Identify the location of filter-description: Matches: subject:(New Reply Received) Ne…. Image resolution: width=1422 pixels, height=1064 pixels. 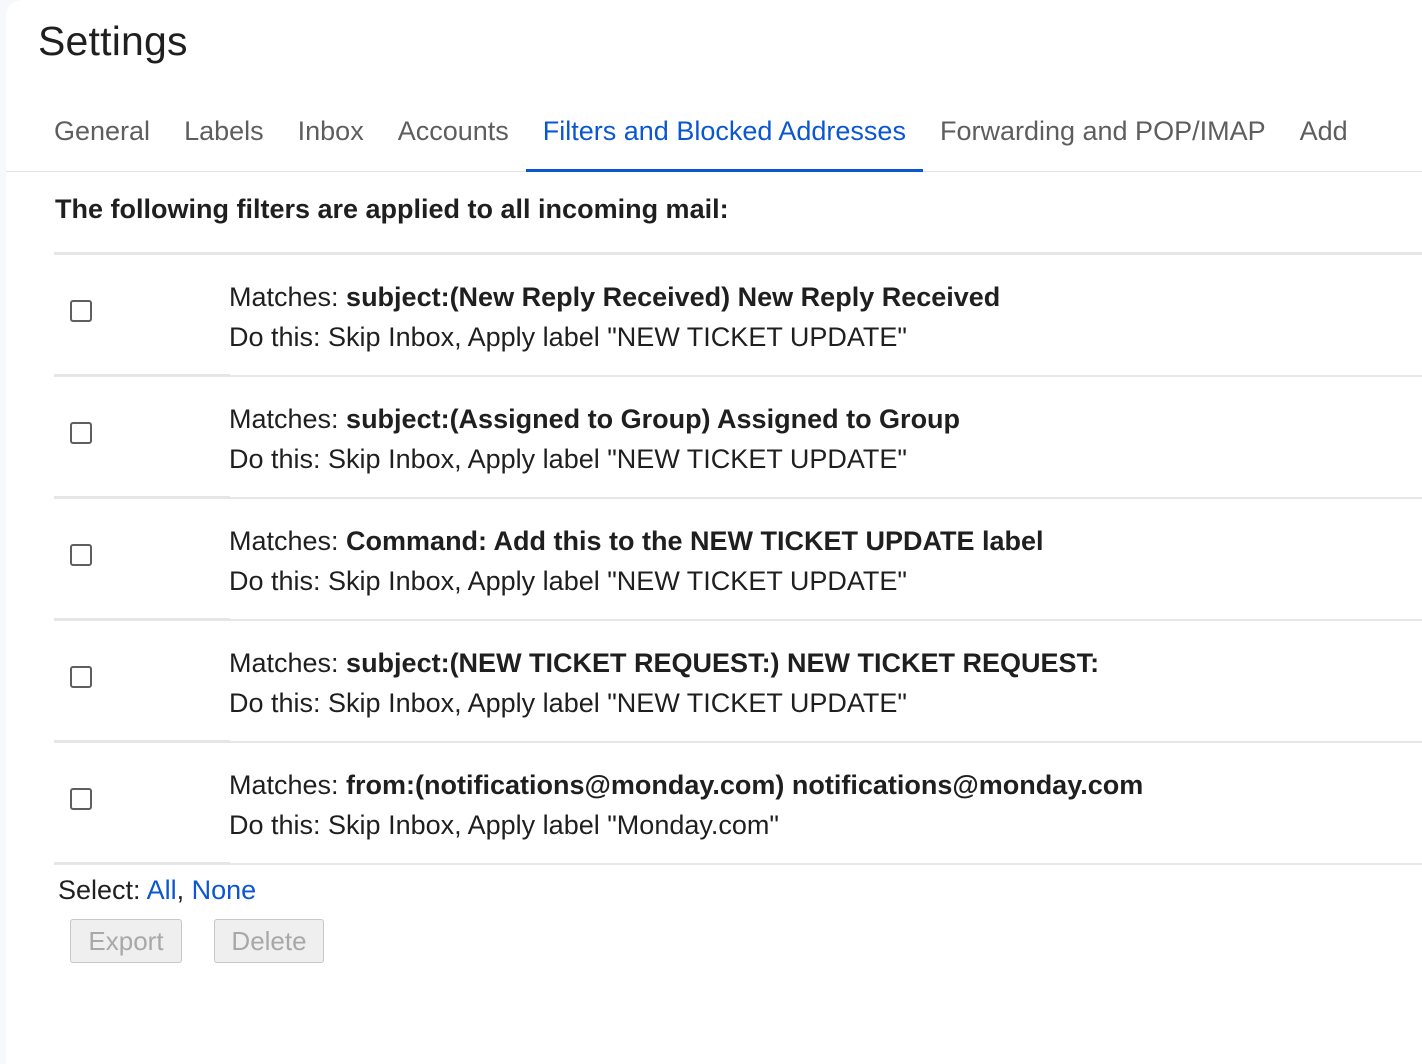
(614, 317).